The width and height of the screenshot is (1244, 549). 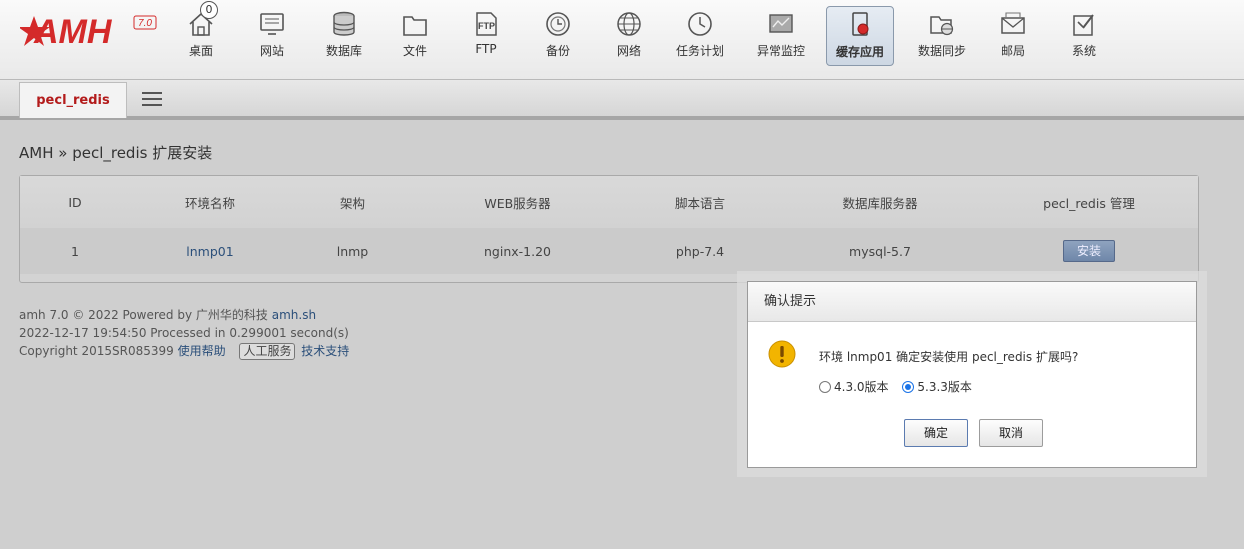 What do you see at coordinates (860, 24) in the screenshot?
I see `cache-app-icon` at bounding box center [860, 24].